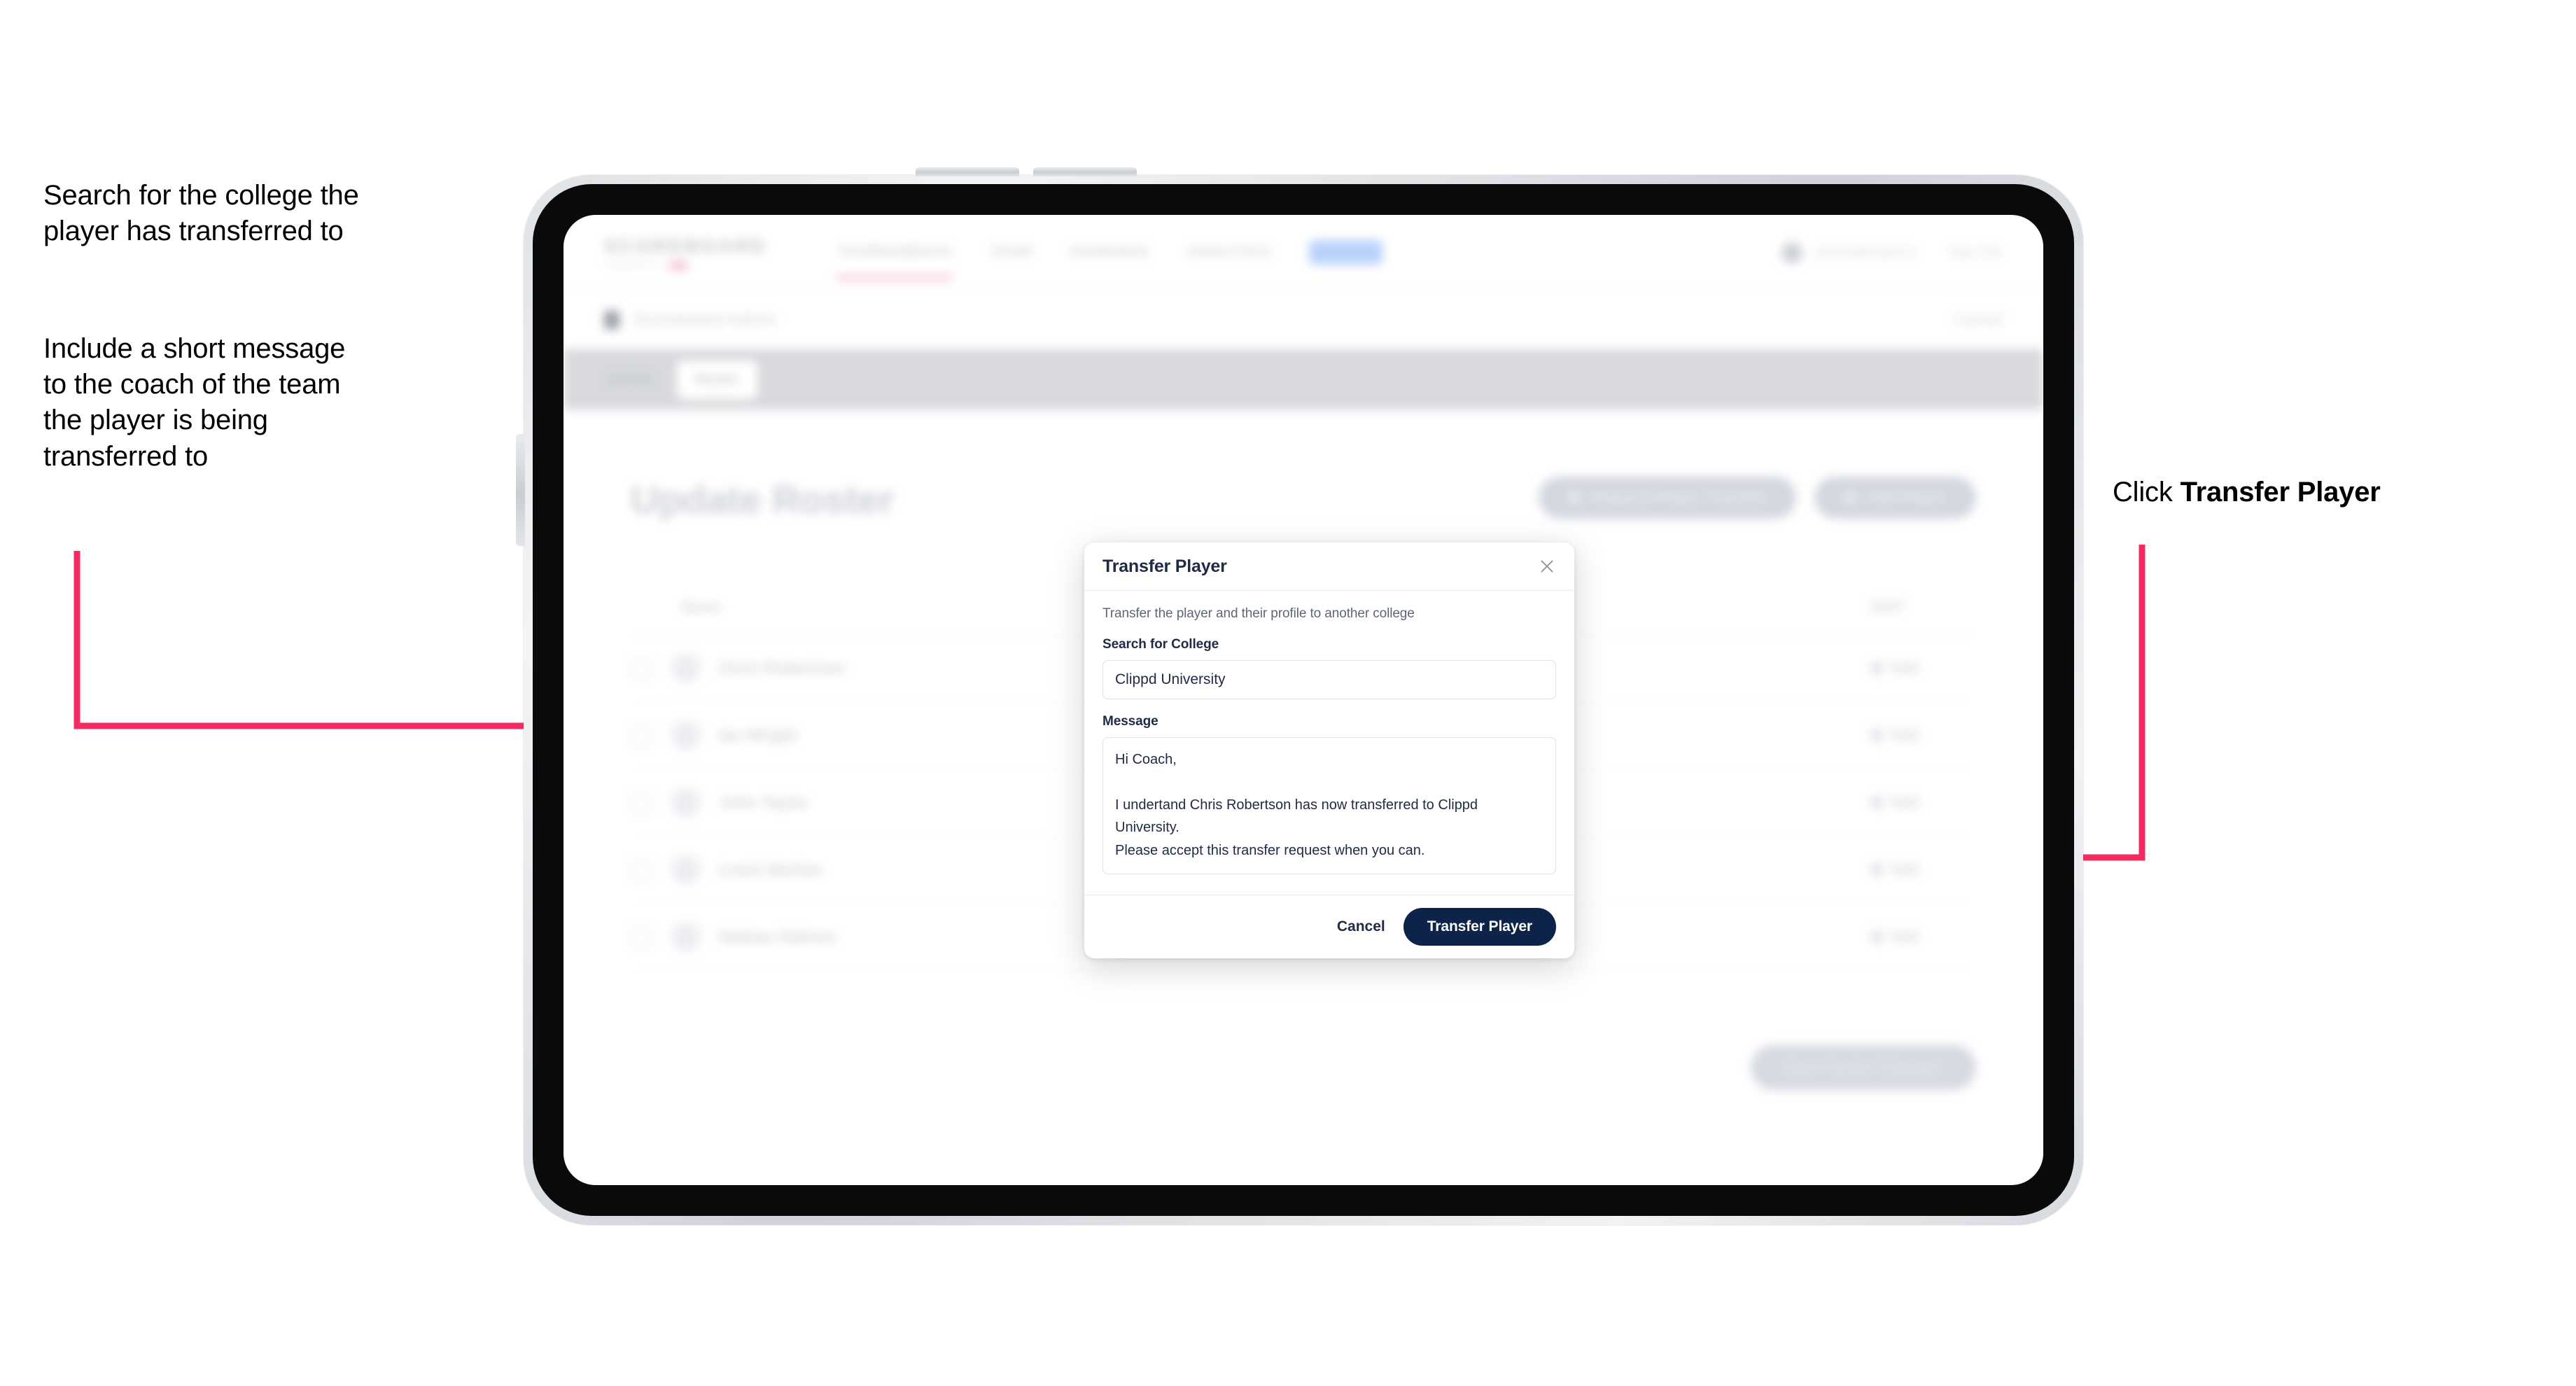 The image size is (2576, 1386). What do you see at coordinates (1230, 252) in the screenshot?
I see `nav-item-analytics: ANALYTICS` at bounding box center [1230, 252].